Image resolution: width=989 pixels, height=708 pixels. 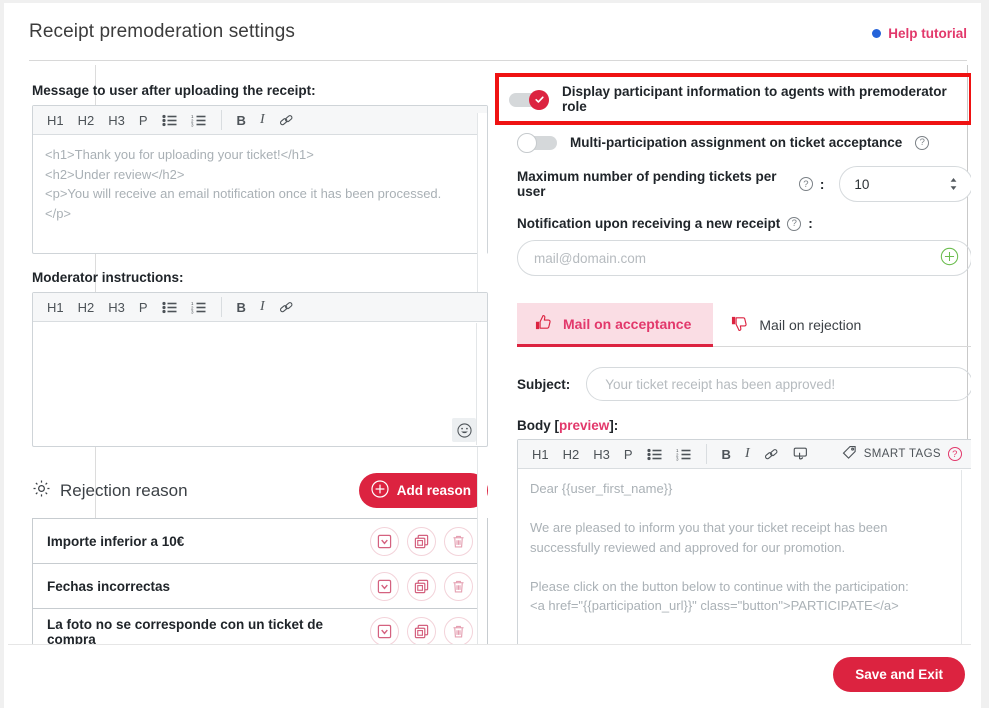 What do you see at coordinates (899, 674) in the screenshot?
I see `save-and-exit-button: Save and Exit` at bounding box center [899, 674].